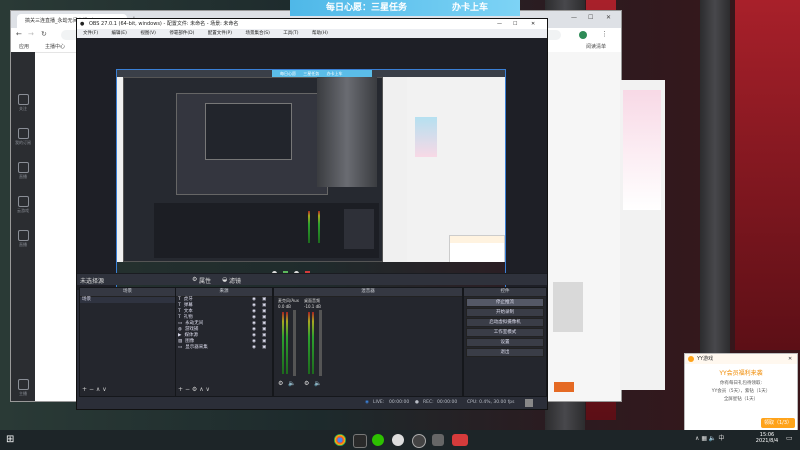 The height and width of the screenshot is (450, 800). I want to click on eye-icon: ◉, so click(254, 348).